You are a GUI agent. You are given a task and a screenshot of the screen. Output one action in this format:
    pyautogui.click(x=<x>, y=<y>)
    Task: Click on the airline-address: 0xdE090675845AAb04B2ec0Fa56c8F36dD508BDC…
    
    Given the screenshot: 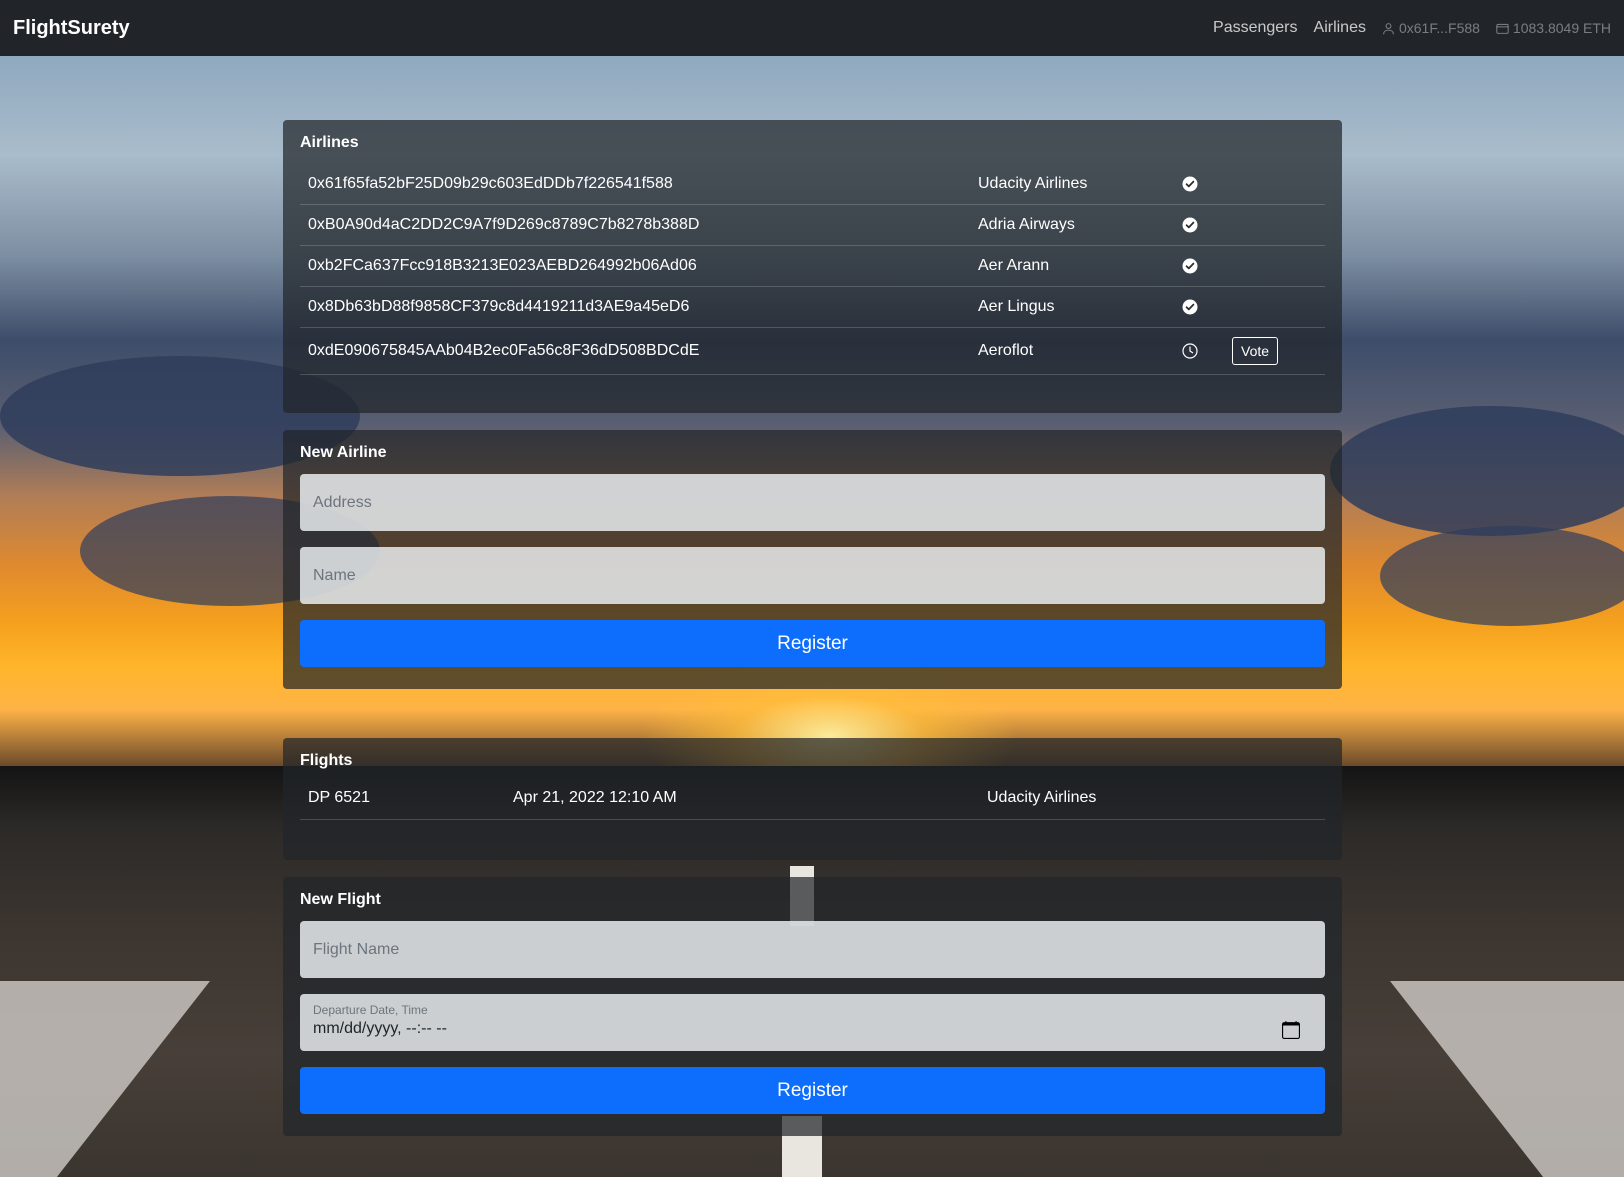 What is the action you would take?
    pyautogui.click(x=504, y=350)
    